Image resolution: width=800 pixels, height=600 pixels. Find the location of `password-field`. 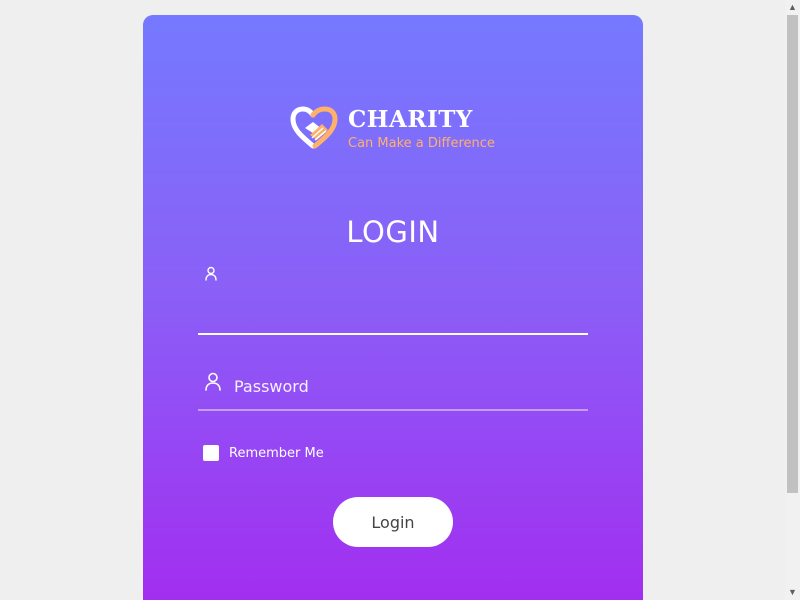

password-field is located at coordinates (393, 389).